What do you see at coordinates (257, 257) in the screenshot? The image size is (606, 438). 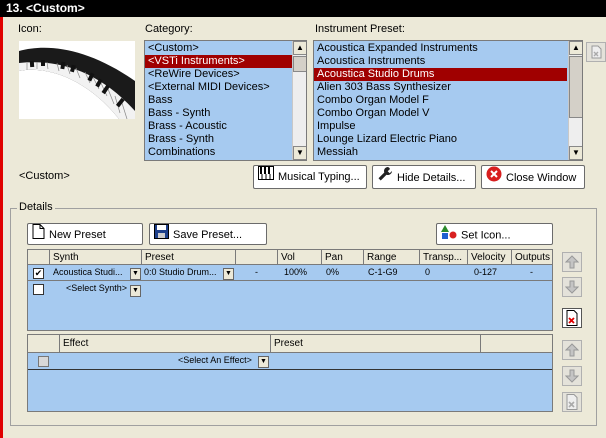 I see `header-blank` at bounding box center [257, 257].